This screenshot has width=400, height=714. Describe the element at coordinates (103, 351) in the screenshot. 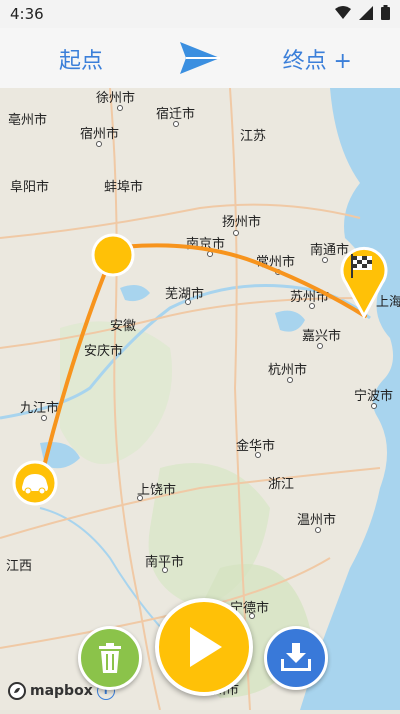

I see `city-label: 安庆市` at that location.